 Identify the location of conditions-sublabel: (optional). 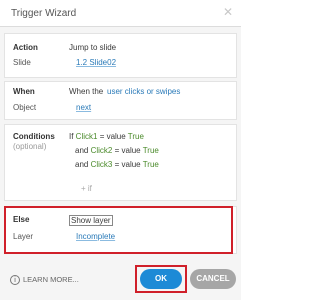
(30, 146).